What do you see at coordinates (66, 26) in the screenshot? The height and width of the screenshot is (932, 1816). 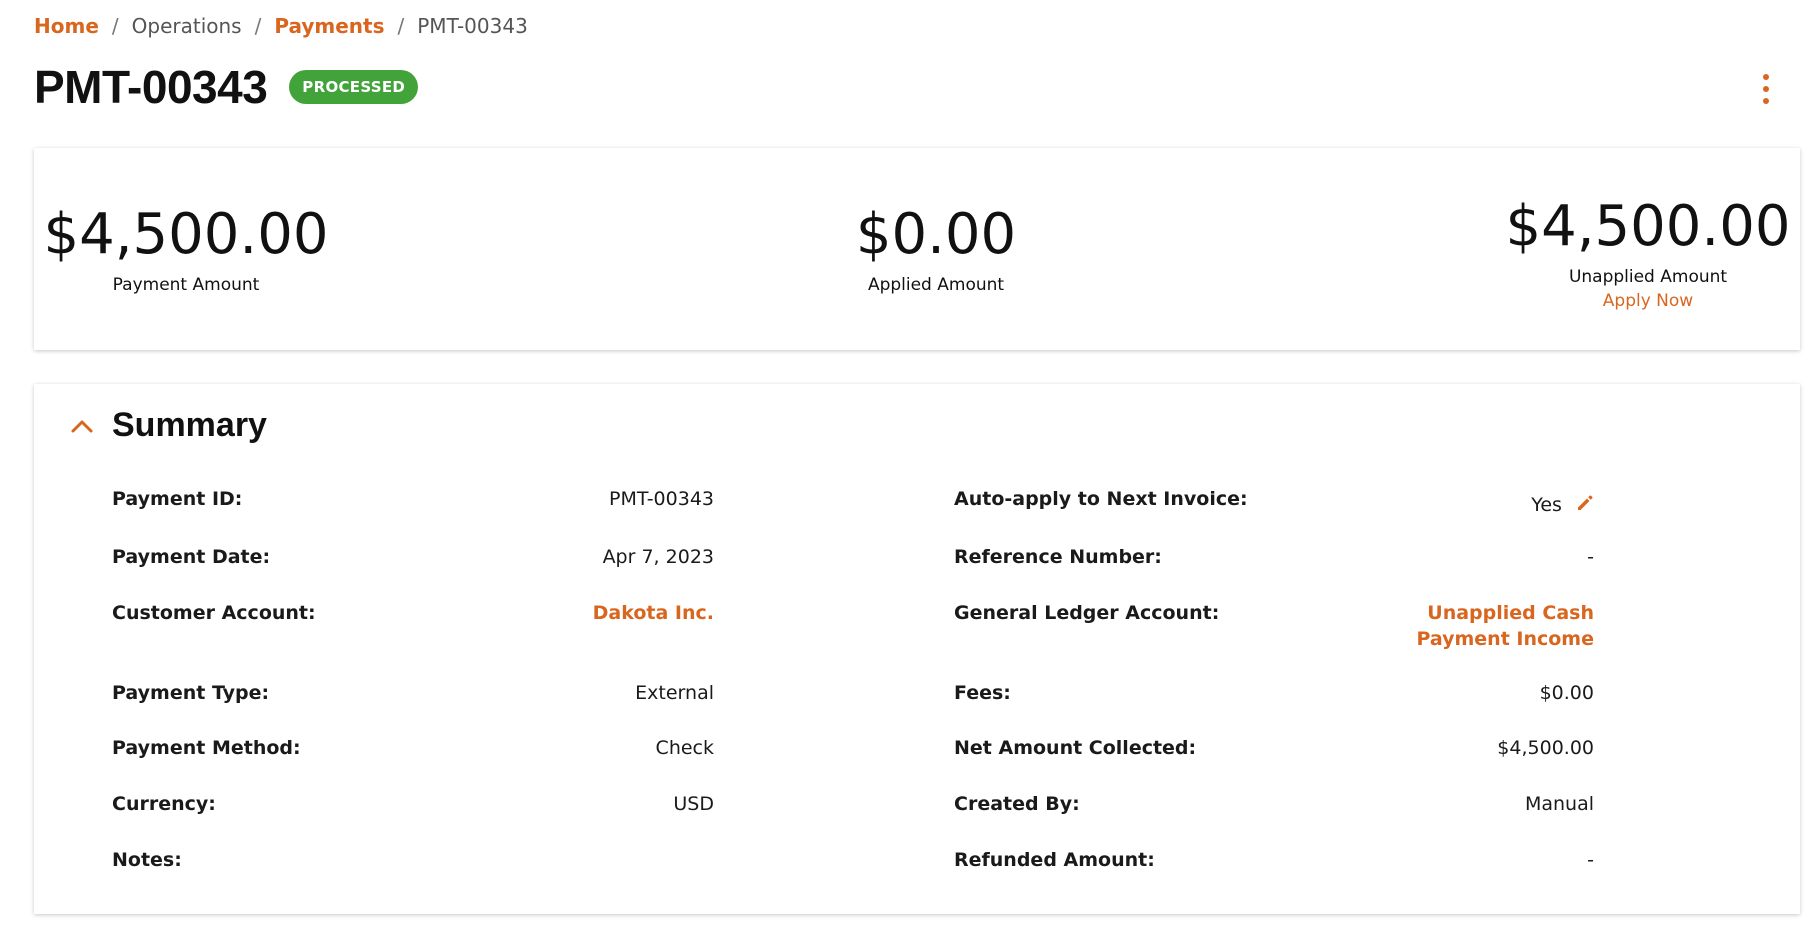 I see `breadcrumb-home-link: Home` at bounding box center [66, 26].